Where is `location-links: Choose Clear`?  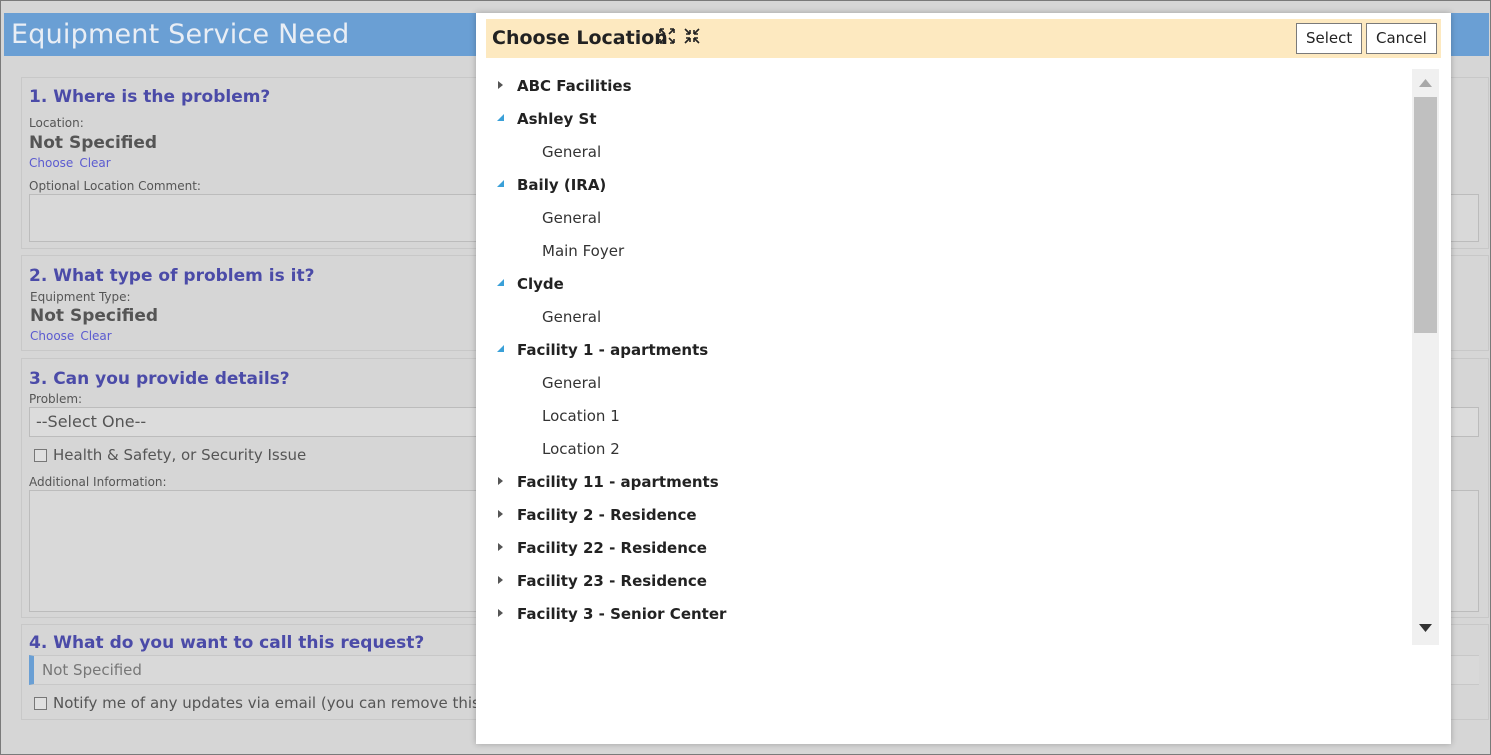 location-links: Choose Clear is located at coordinates (73, 163).